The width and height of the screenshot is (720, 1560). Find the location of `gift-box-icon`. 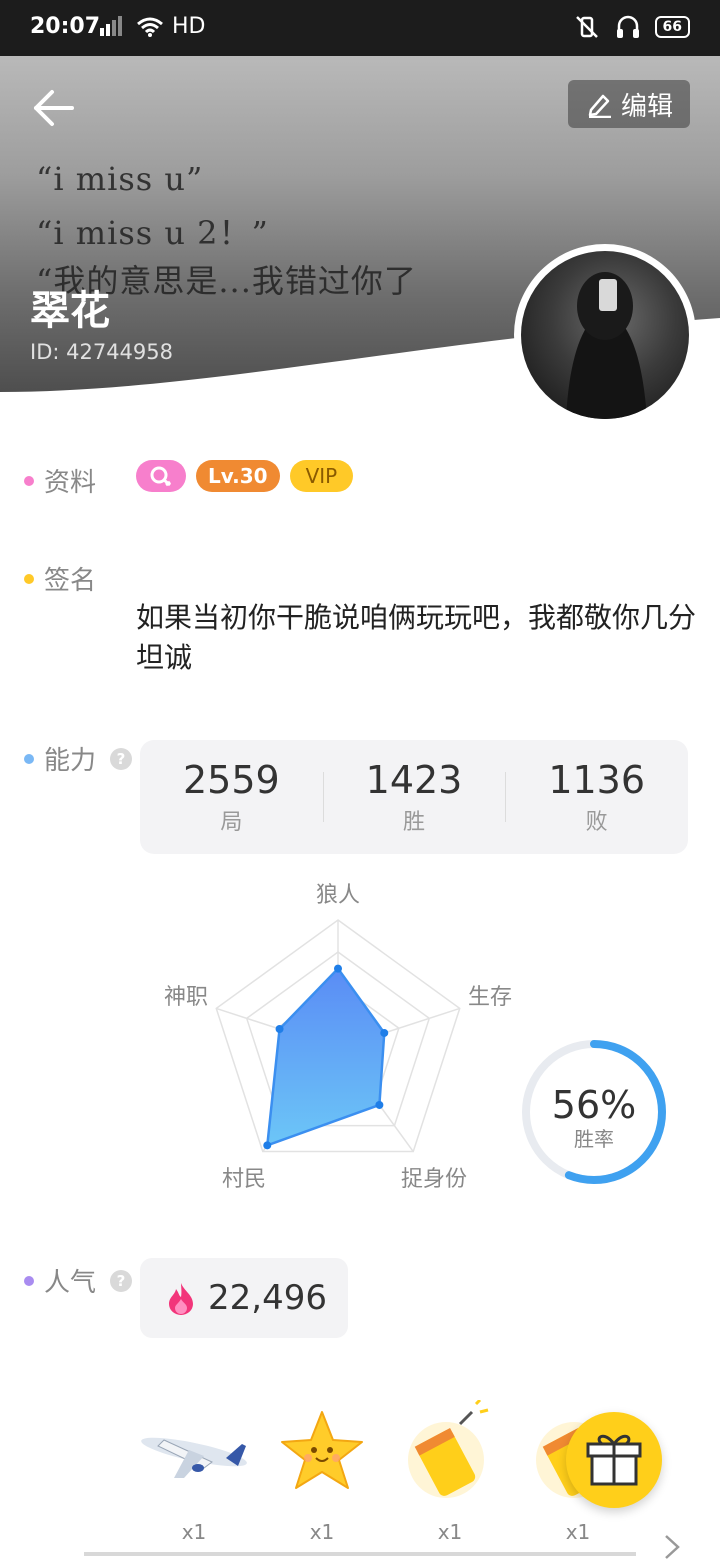

gift-box-icon is located at coordinates (614, 1460).